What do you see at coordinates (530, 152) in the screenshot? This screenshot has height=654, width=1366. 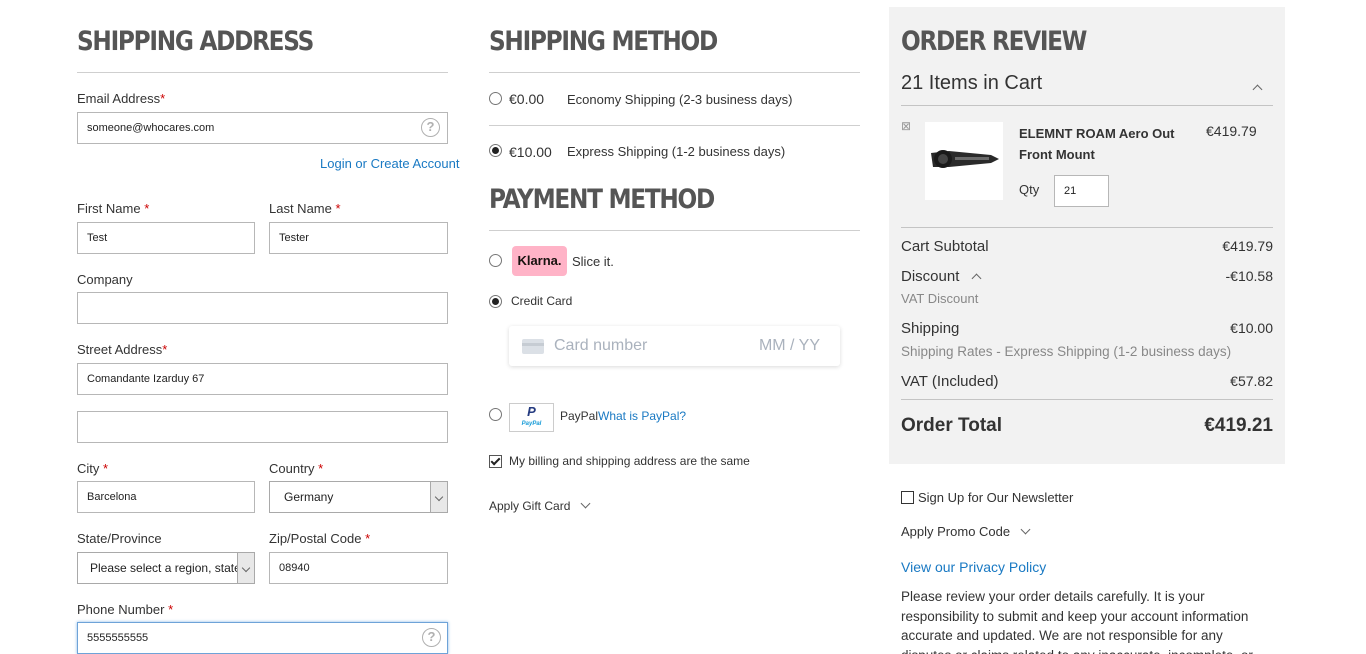 I see `shipping-option-price: €10.00` at bounding box center [530, 152].